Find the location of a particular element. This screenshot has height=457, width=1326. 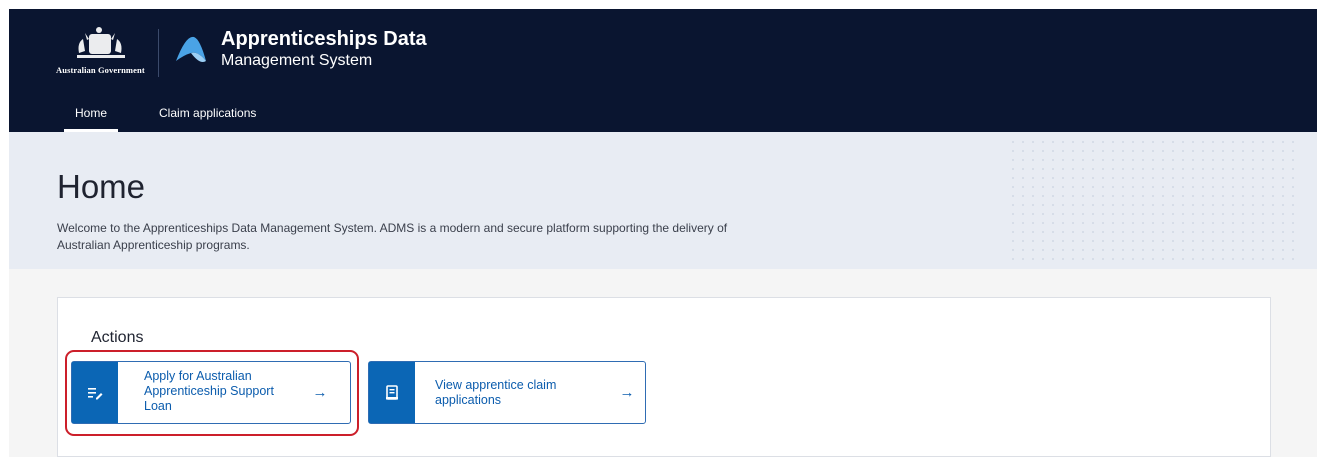

edit-list-icon is located at coordinates (95, 392).